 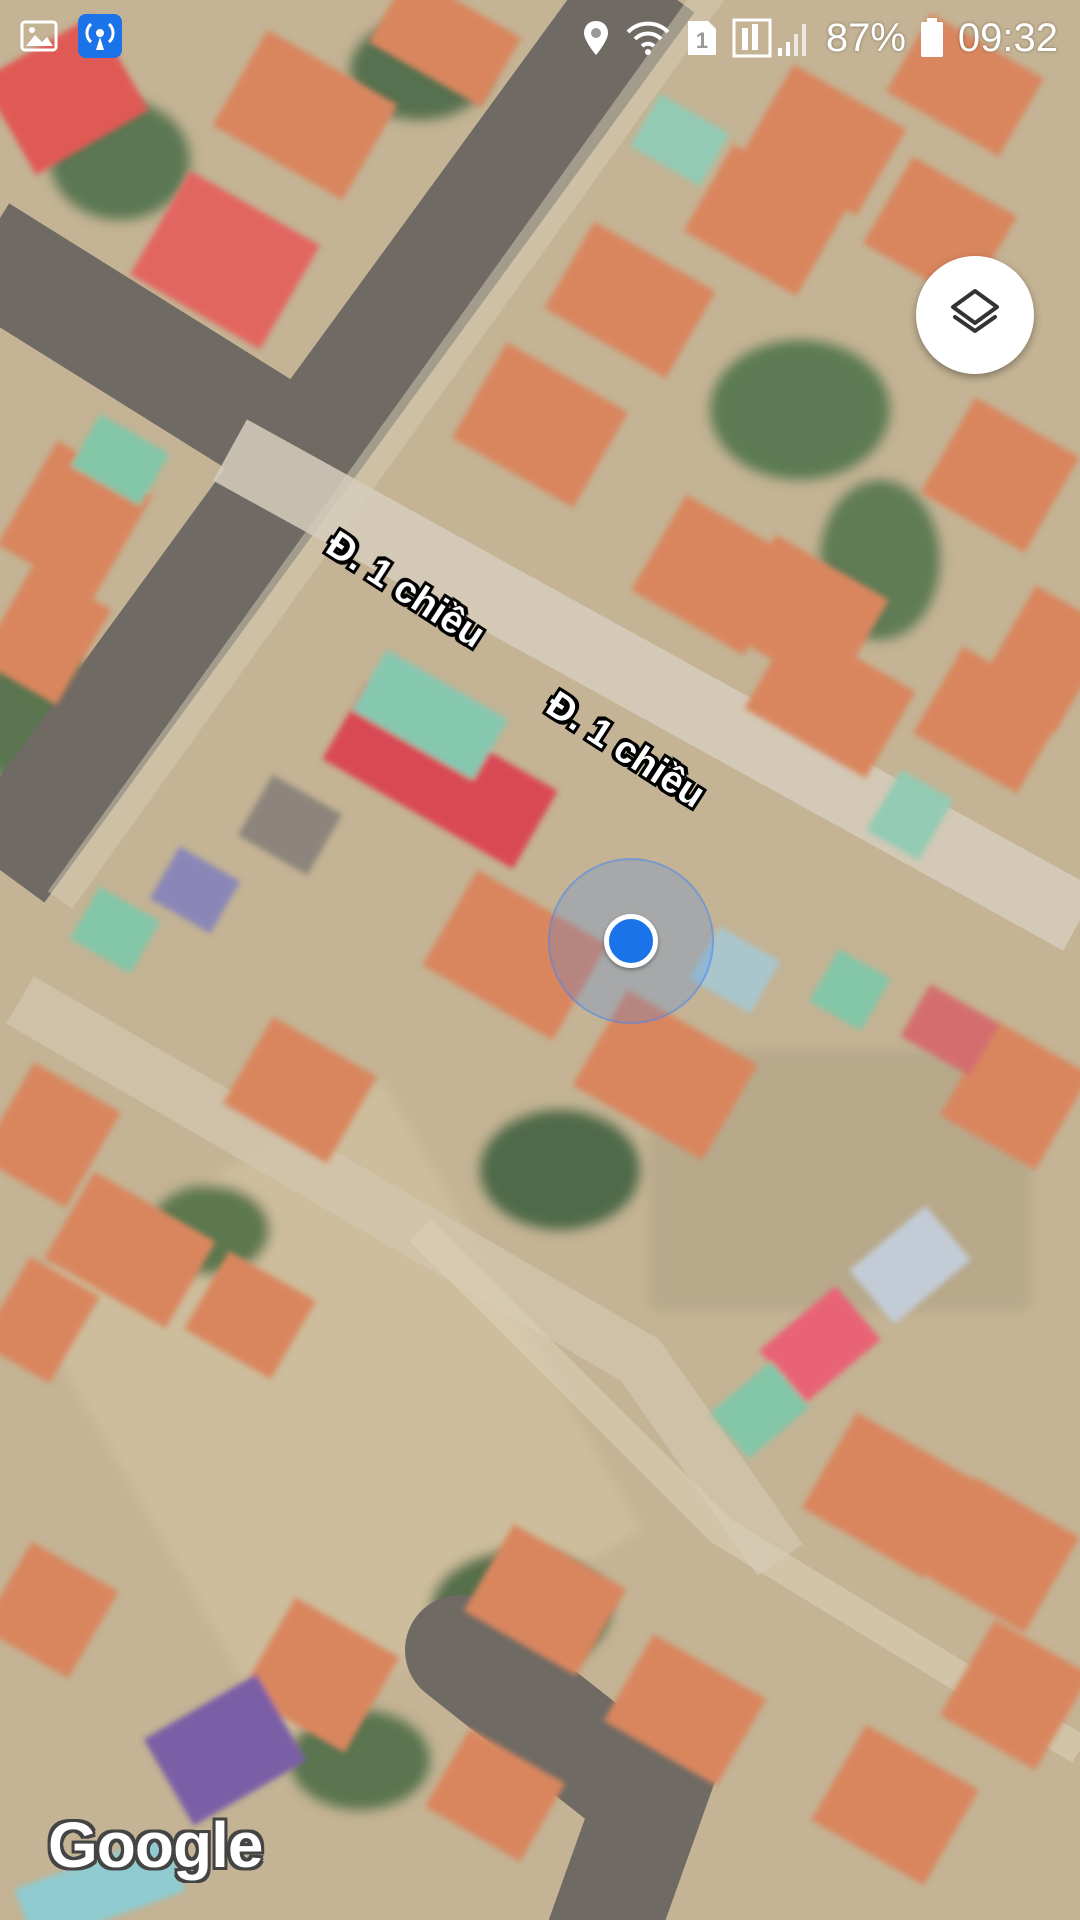 What do you see at coordinates (820, 38) in the screenshot?
I see `status-bar-right: 1 87% 09:32` at bounding box center [820, 38].